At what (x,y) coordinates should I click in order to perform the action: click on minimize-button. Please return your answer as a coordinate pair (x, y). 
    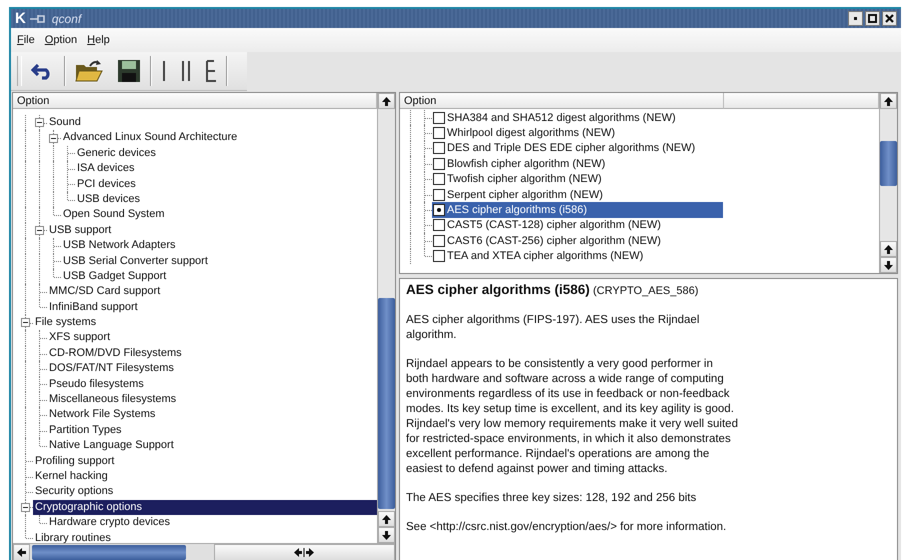
    Looking at the image, I should click on (855, 18).